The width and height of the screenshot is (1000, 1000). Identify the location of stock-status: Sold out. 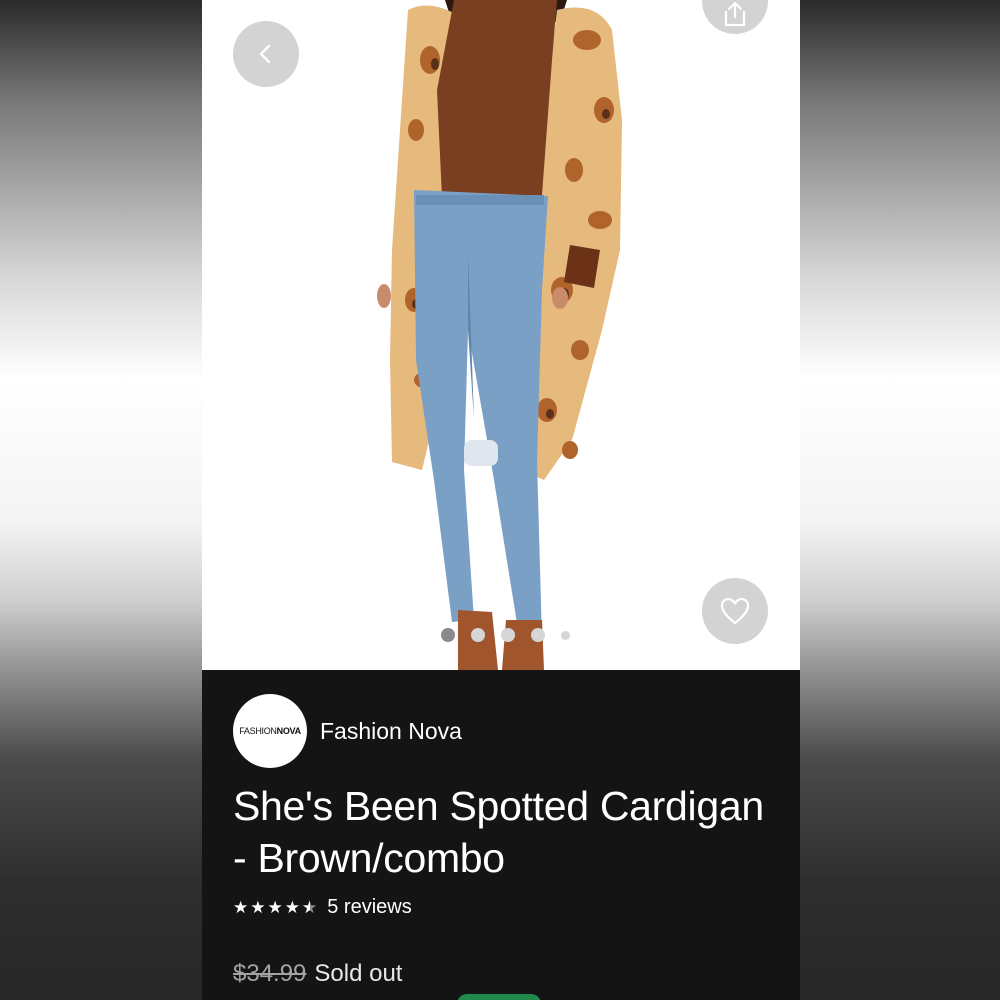
(358, 973).